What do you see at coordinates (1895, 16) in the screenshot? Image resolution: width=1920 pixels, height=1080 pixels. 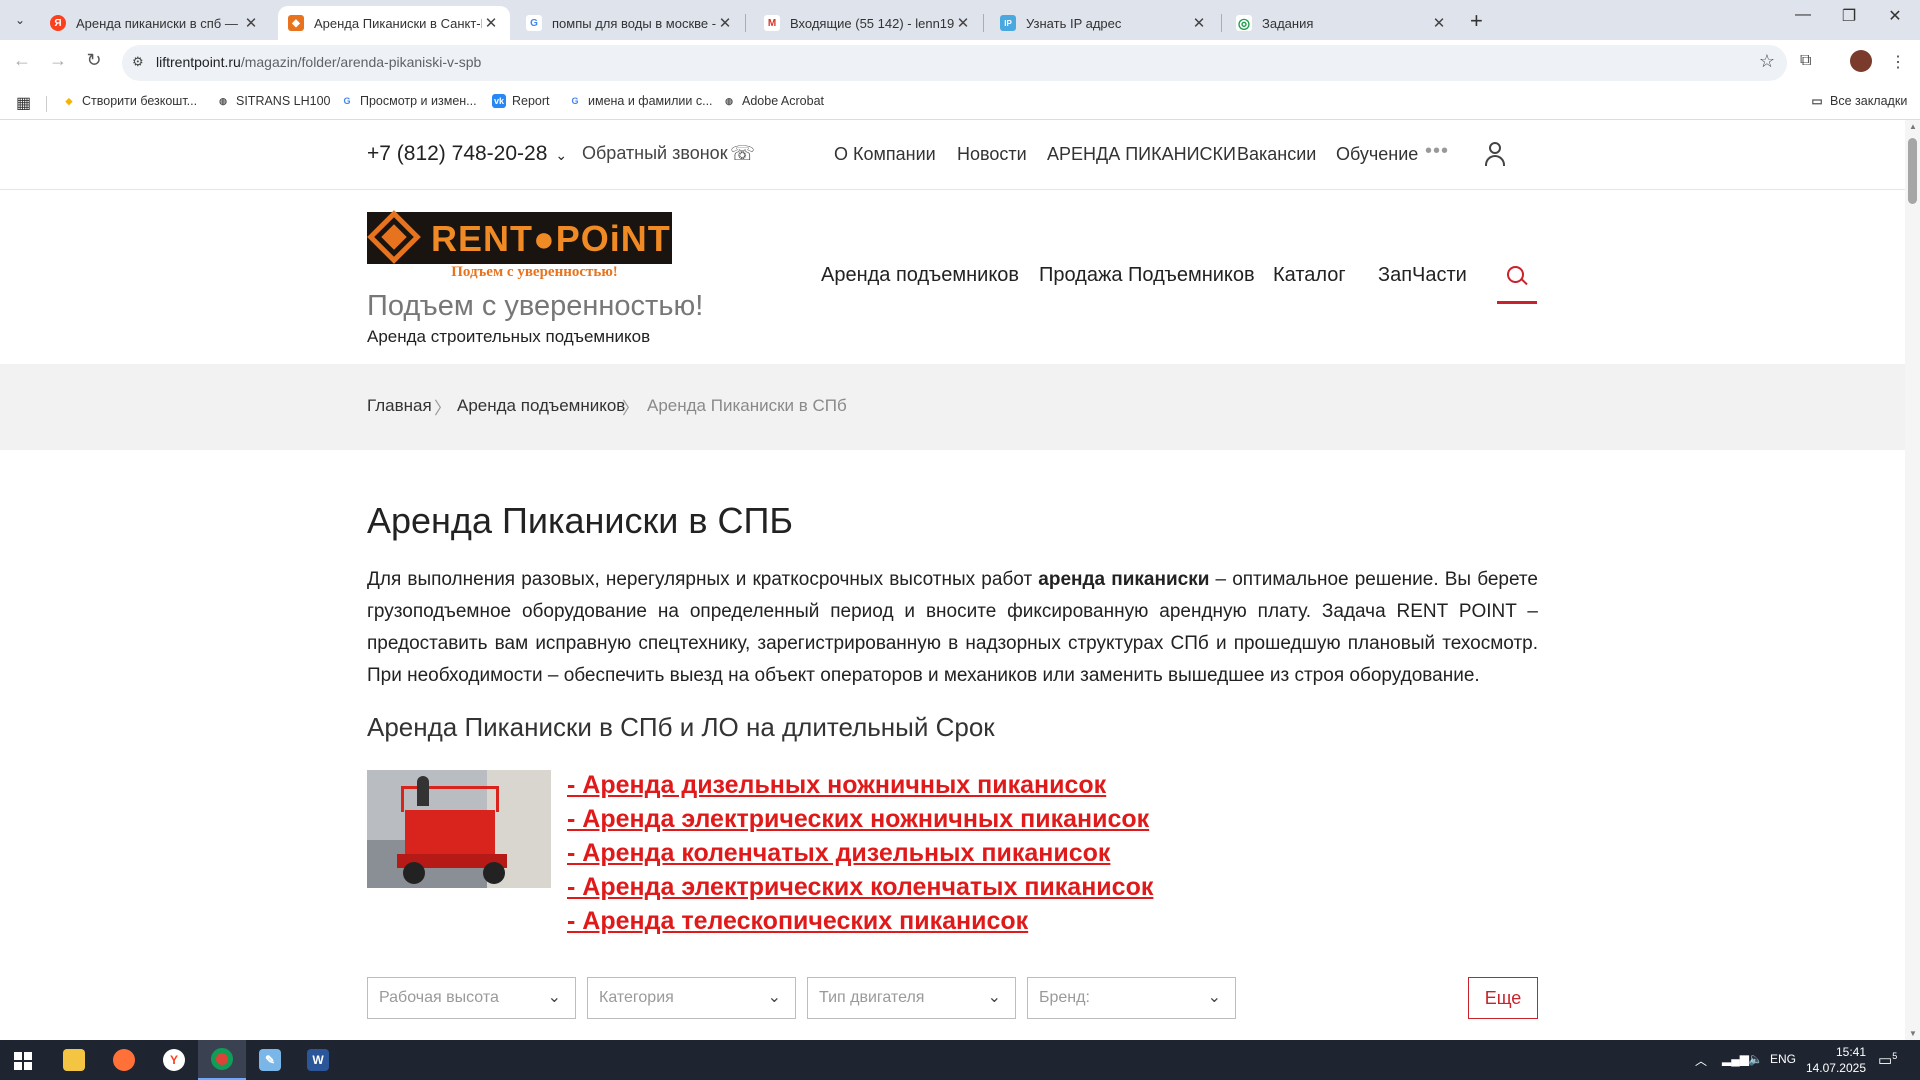 I see `window-close-icon: ✕` at bounding box center [1895, 16].